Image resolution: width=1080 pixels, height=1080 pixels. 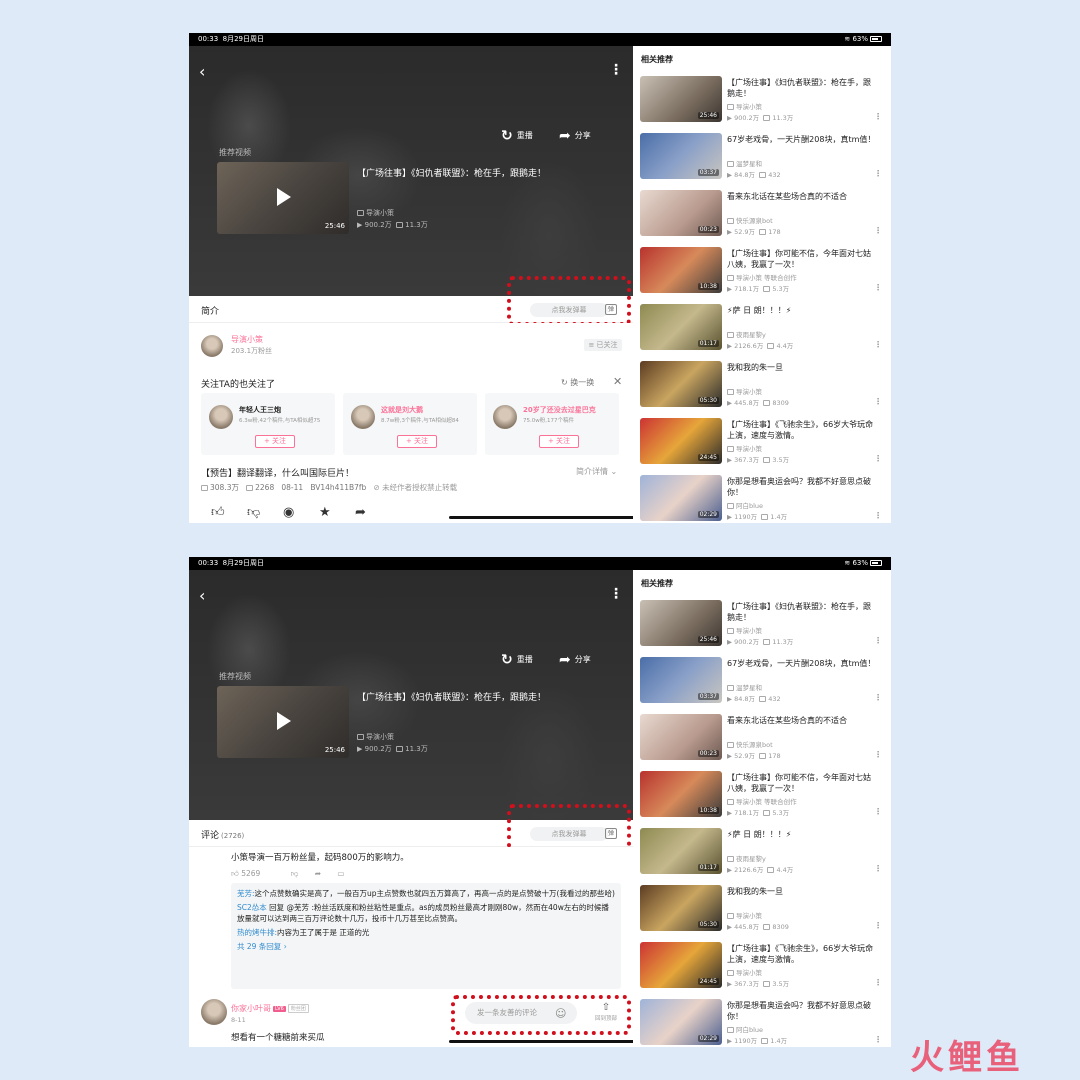 I want to click on related-title-text: ⚡萨 日 朗！！！⚡, so click(x=802, y=310).